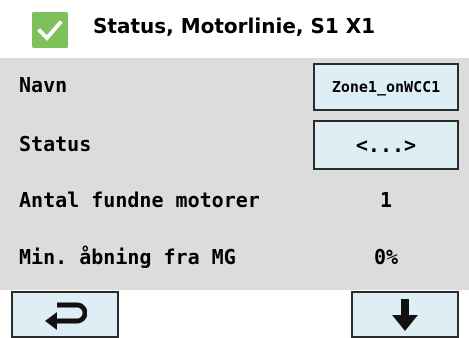 The height and width of the screenshot is (338, 469). What do you see at coordinates (386, 87) in the screenshot?
I see `name-button: Zone1_onWCC1` at bounding box center [386, 87].